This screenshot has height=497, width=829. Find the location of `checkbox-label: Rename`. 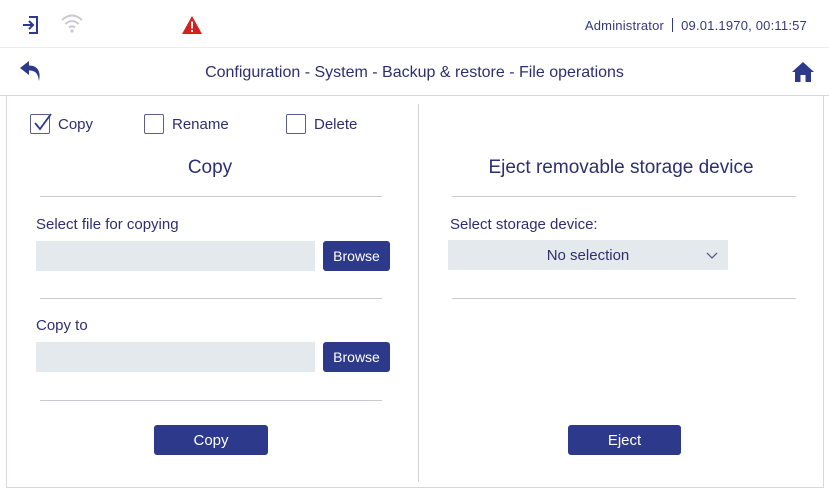

checkbox-label: Rename is located at coordinates (200, 124).